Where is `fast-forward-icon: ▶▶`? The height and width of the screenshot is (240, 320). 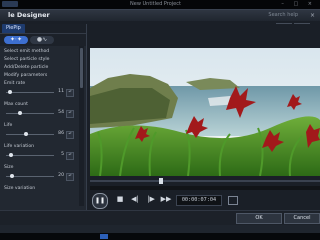
fast-forward-icon: ▶▶ is located at coordinates (166, 199).